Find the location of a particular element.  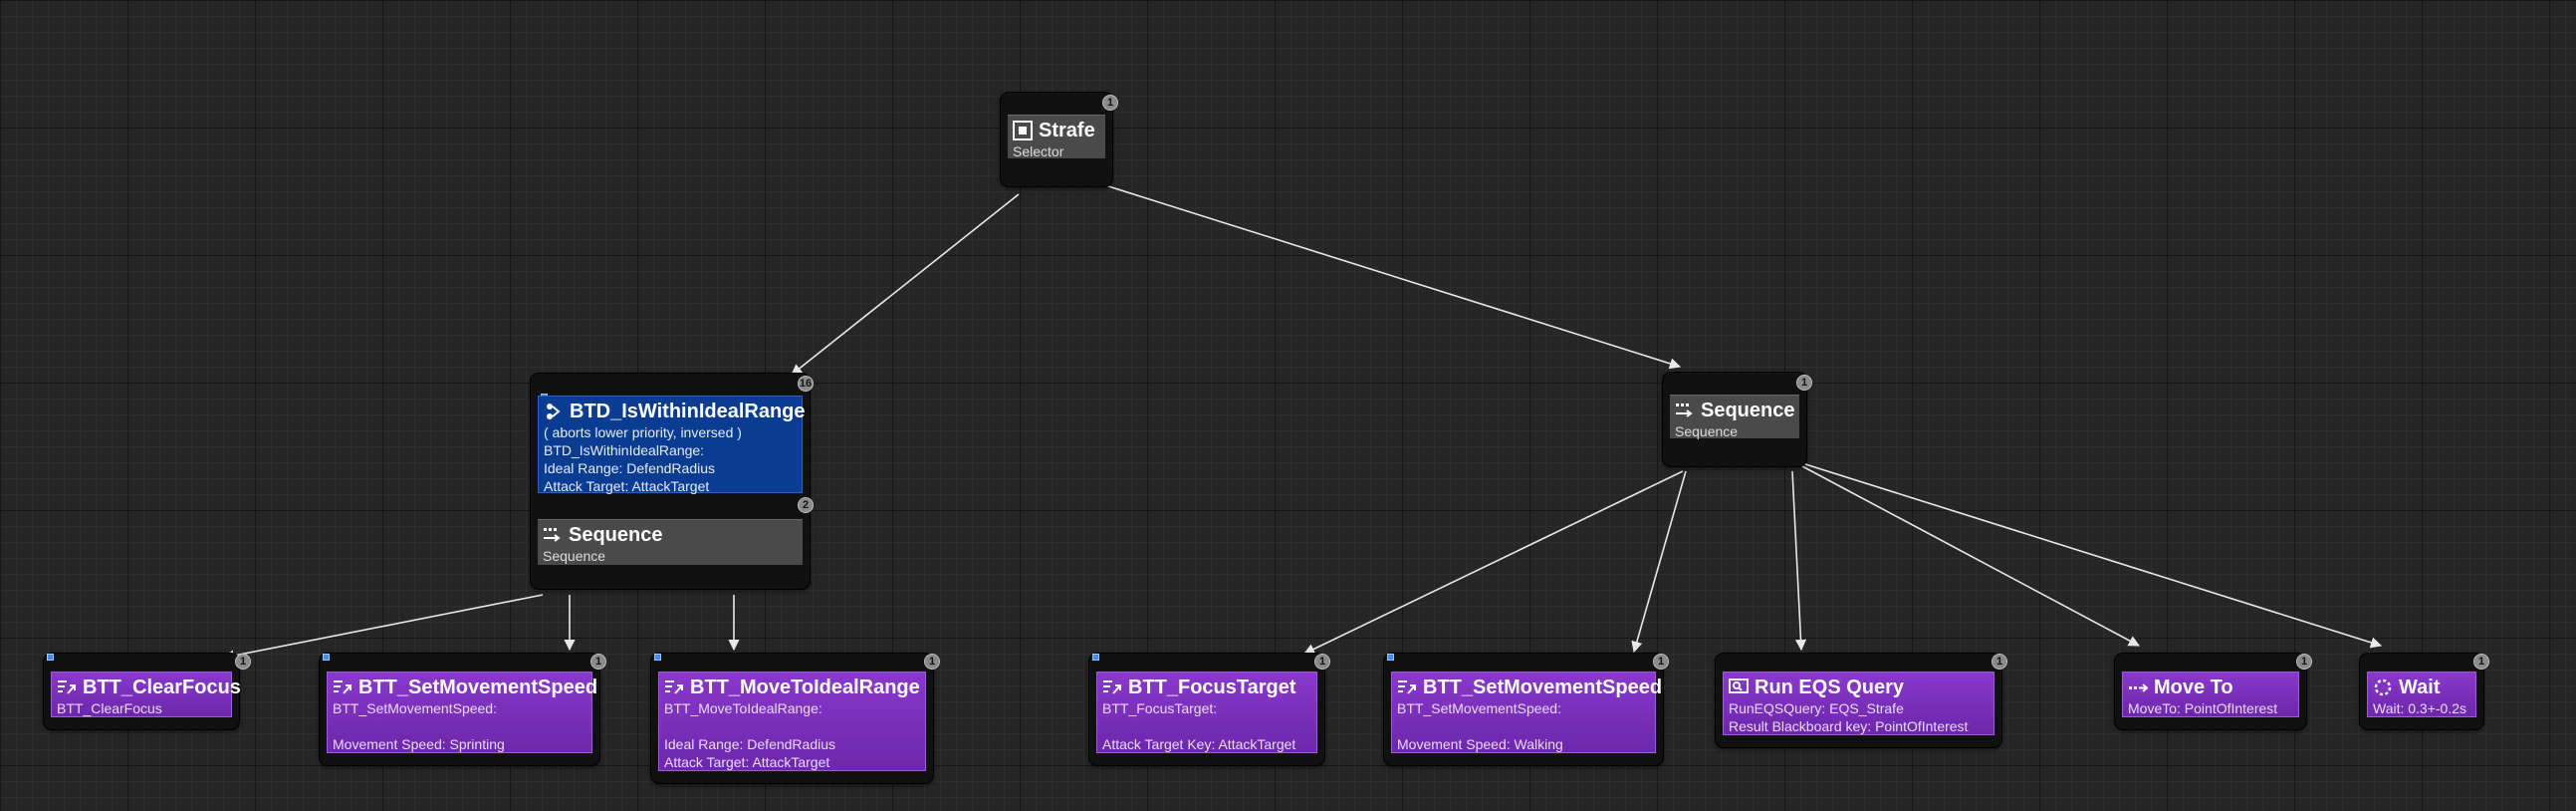

strafe-selector-node: Strafe Selector 1 is located at coordinates (1059, 139).